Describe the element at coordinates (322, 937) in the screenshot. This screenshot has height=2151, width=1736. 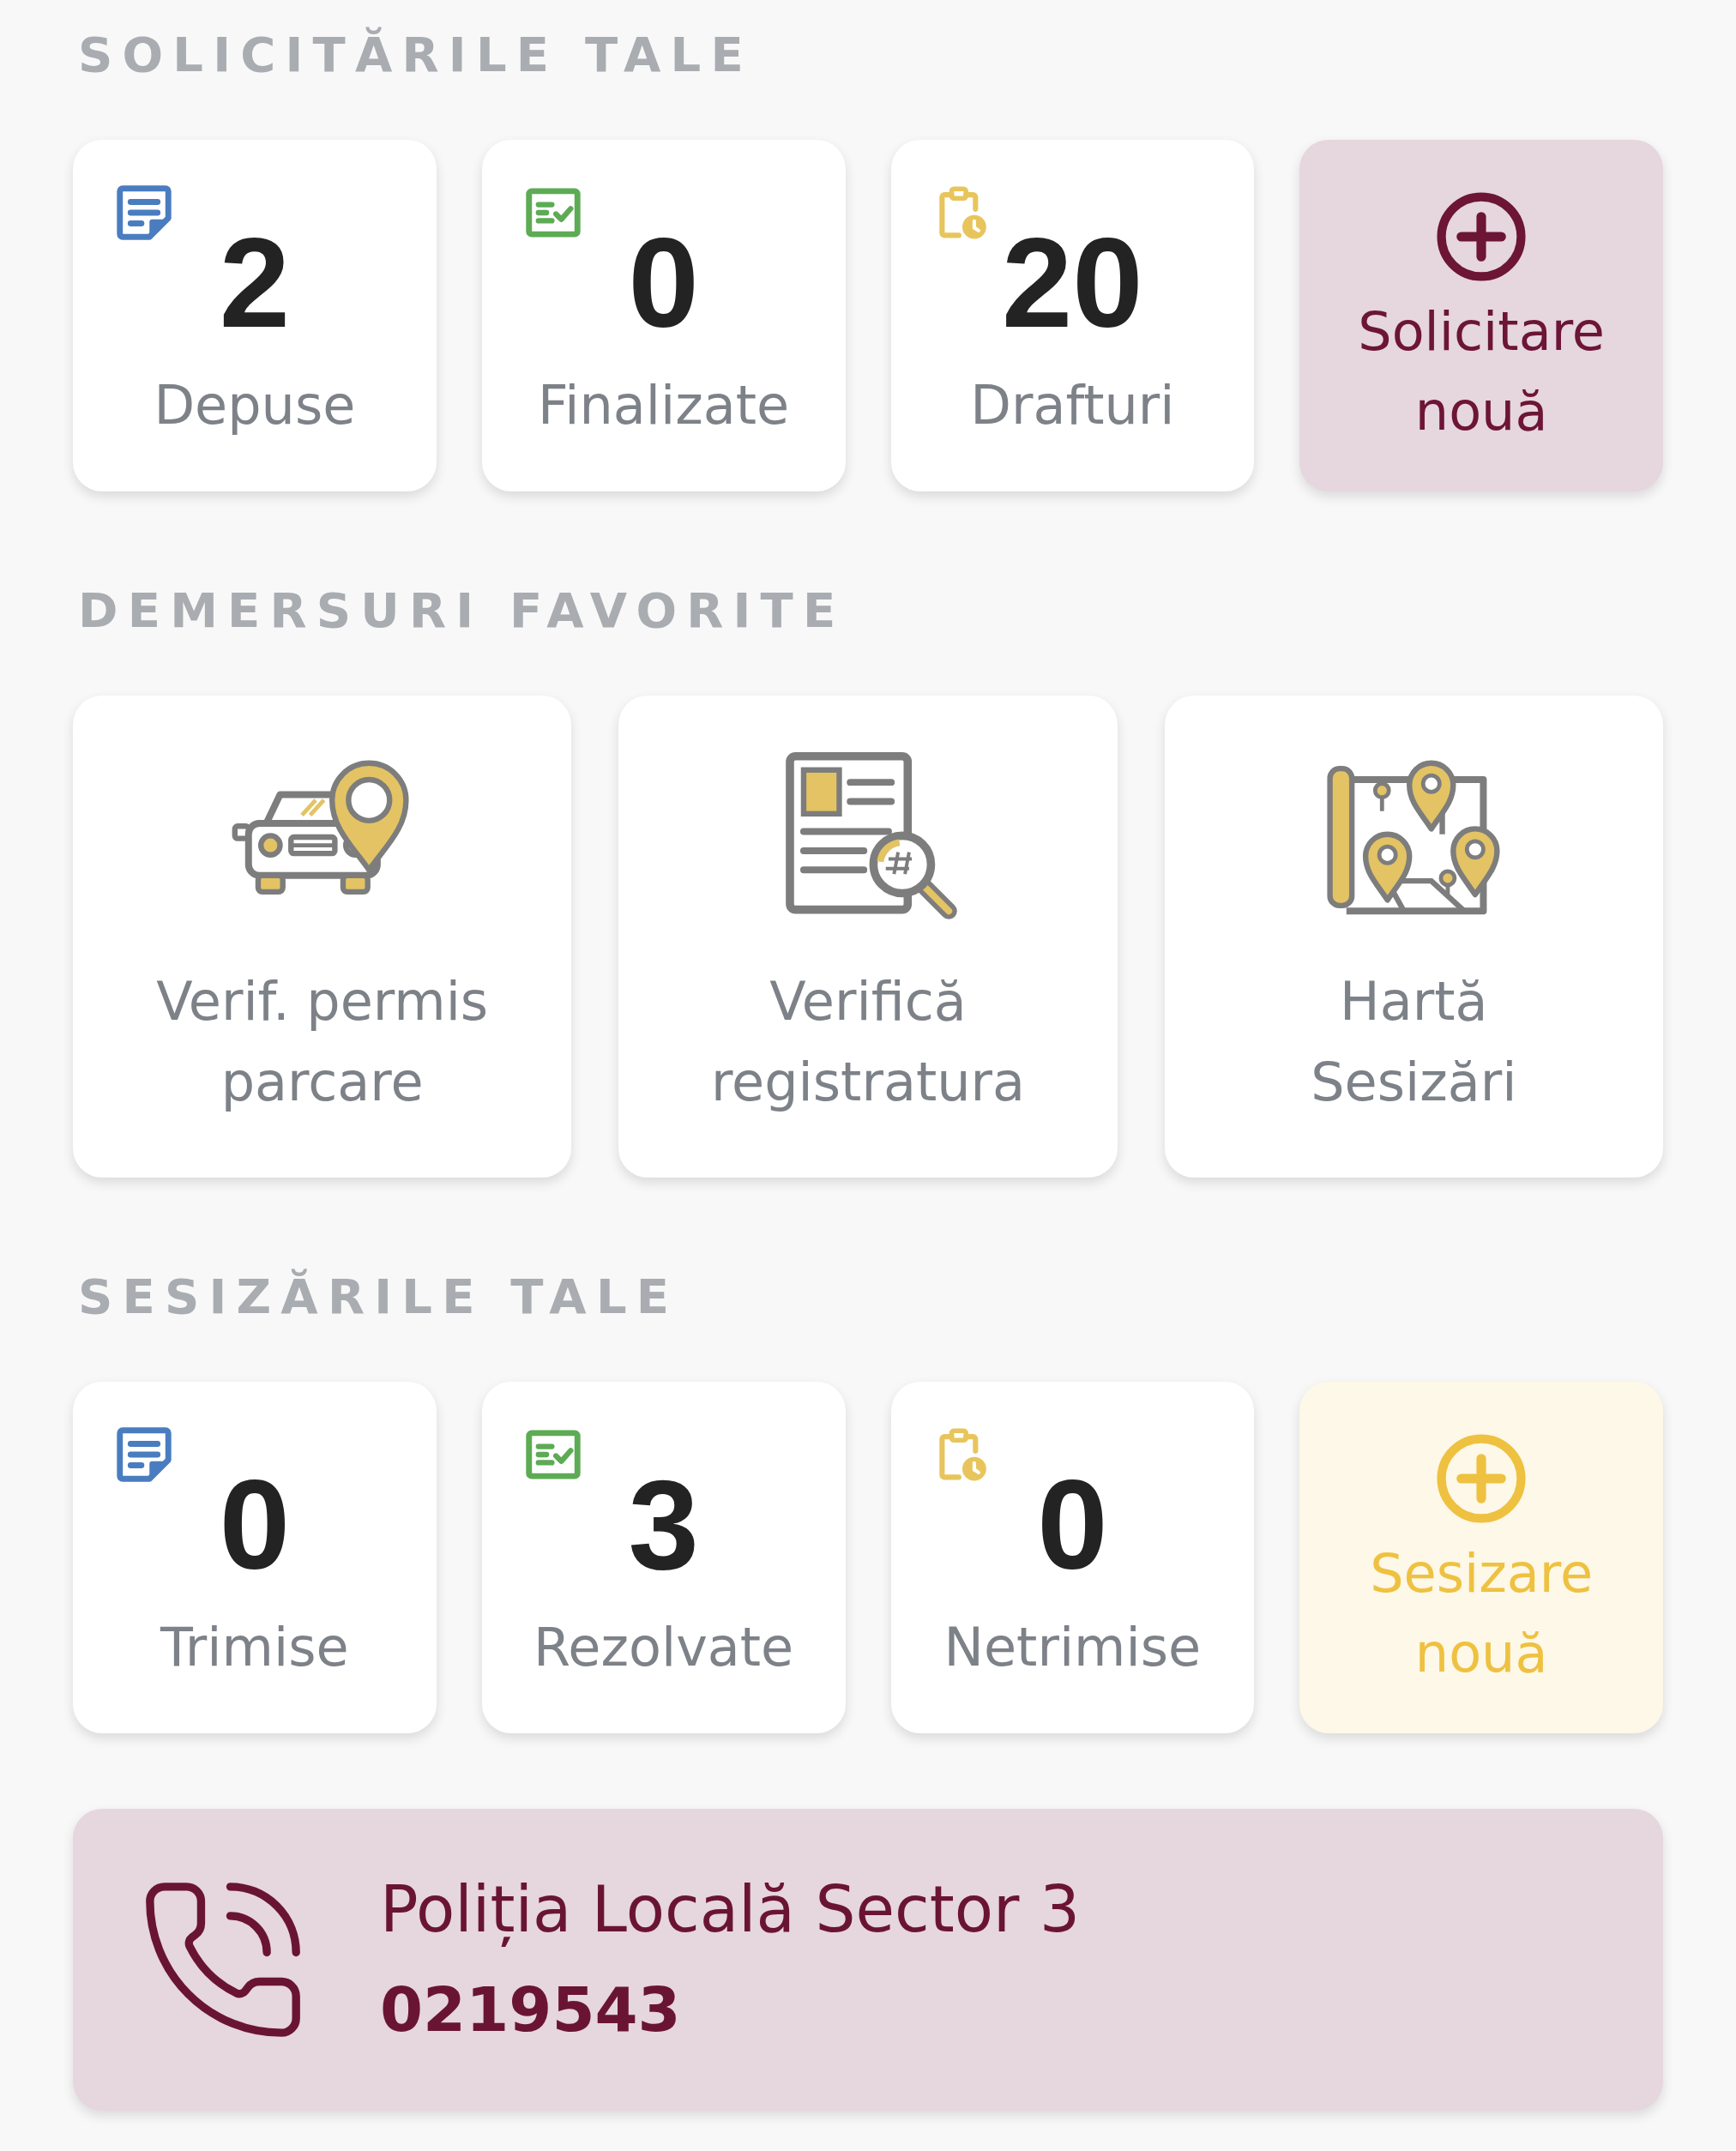
I see `favorite-card: Verif. permis parcare` at that location.